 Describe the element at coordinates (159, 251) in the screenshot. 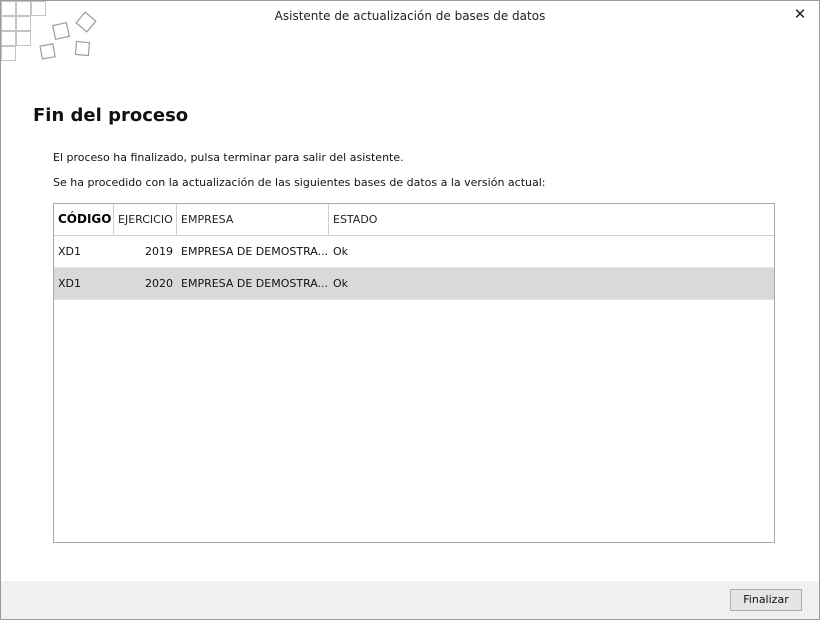

I see `cell-ejercicio: 2019` at that location.